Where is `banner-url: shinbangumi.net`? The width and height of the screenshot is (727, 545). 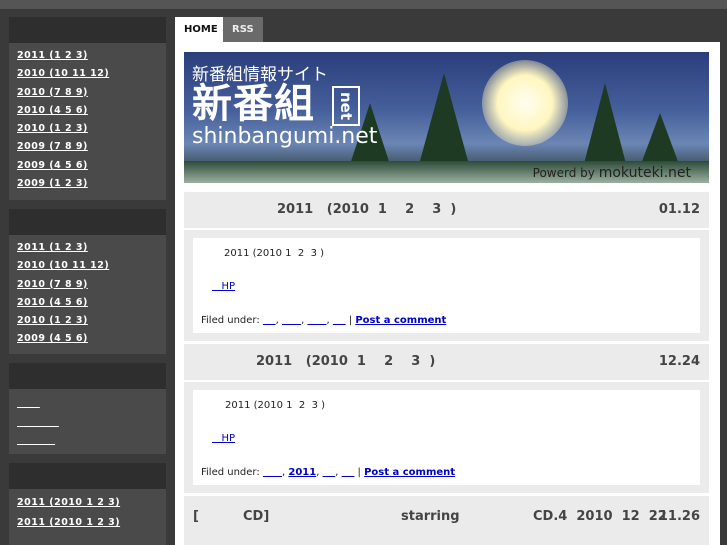
banner-url: shinbangumi.net is located at coordinates (285, 136).